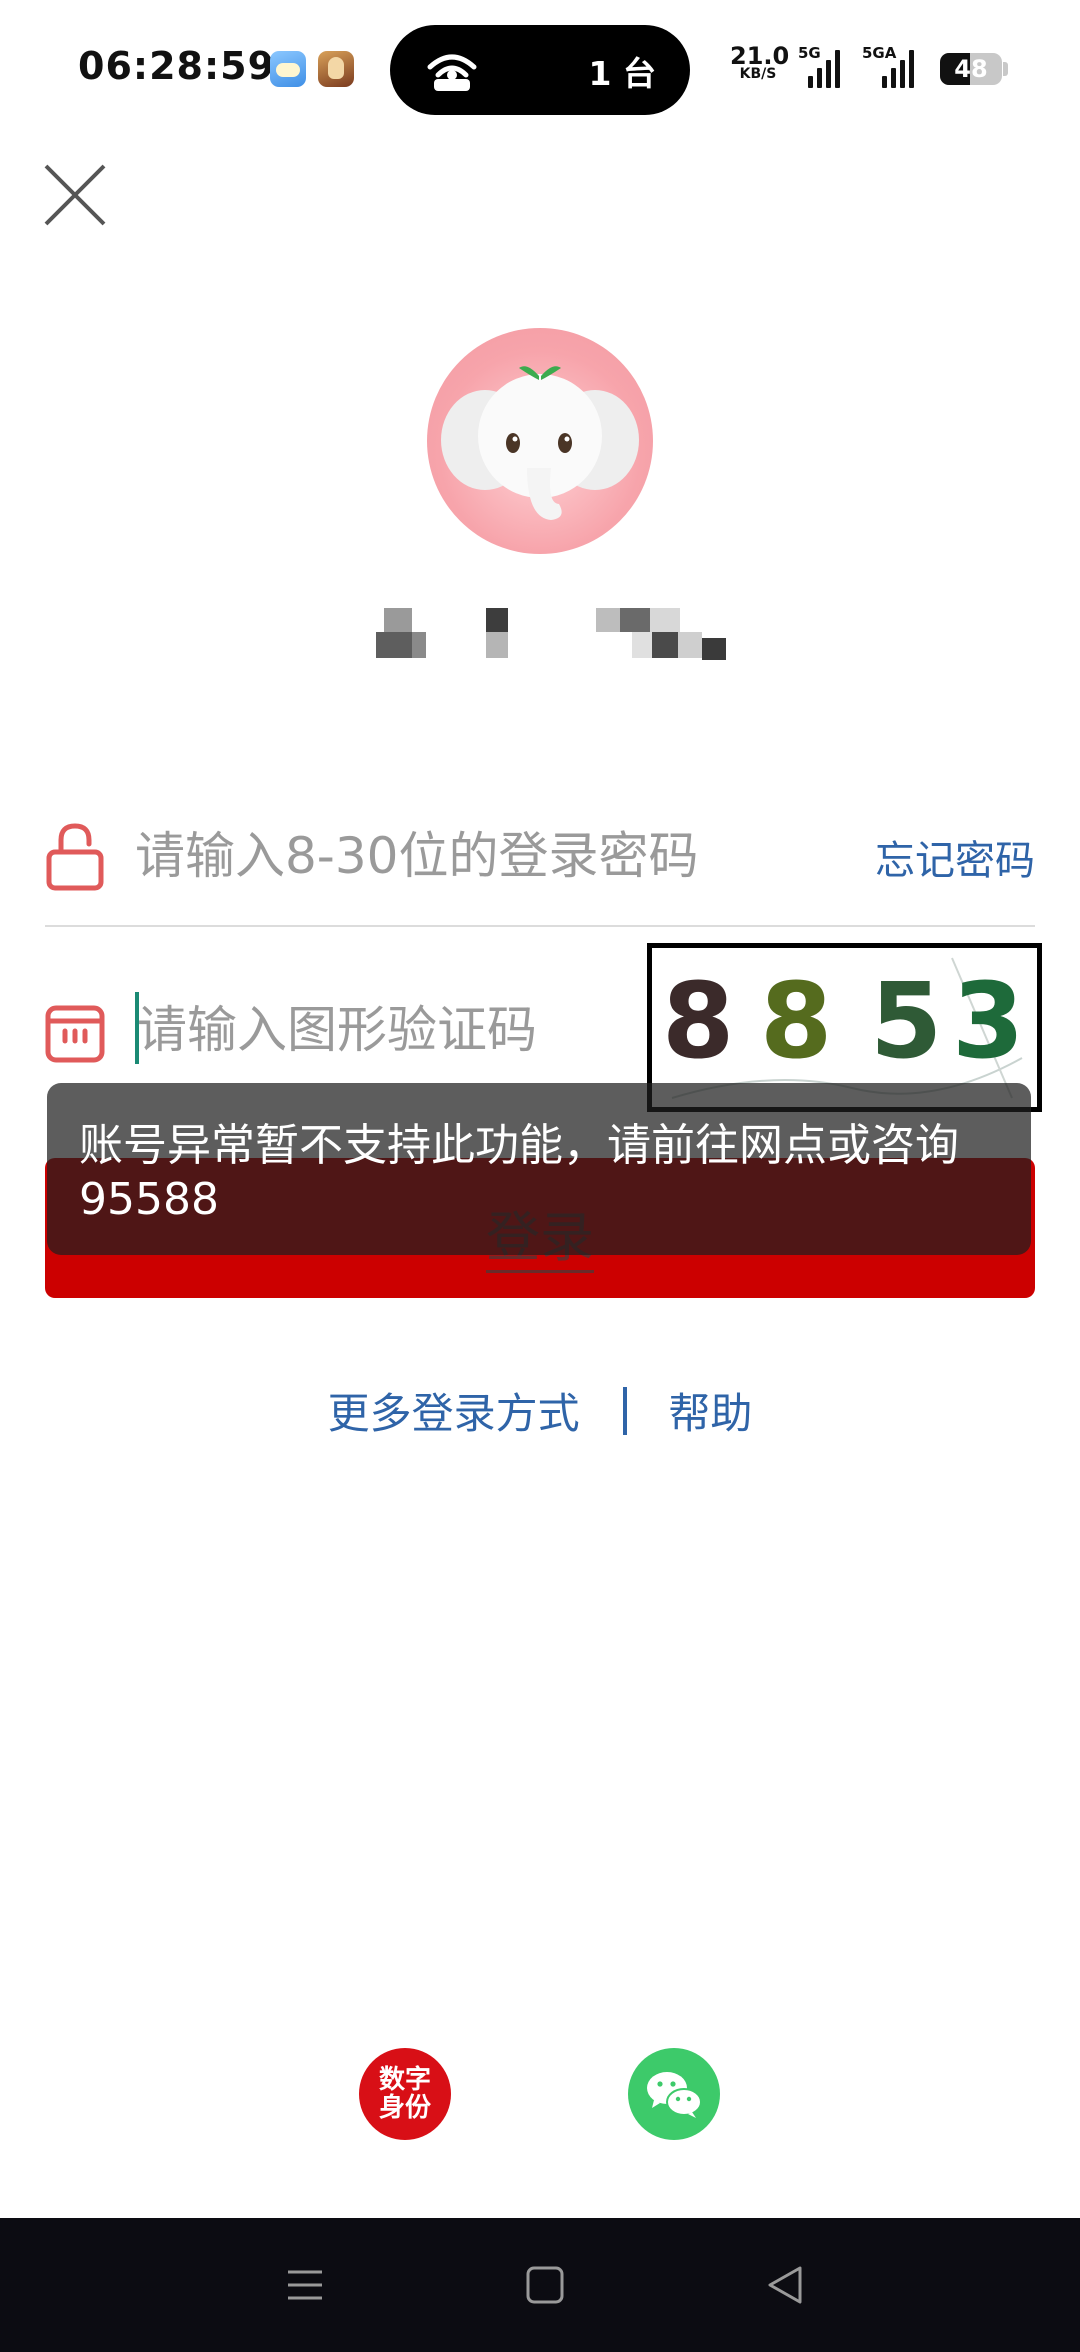 This screenshot has width=1080, height=2352. I want to click on signal-5g-icon: 5G, so click(823, 66).